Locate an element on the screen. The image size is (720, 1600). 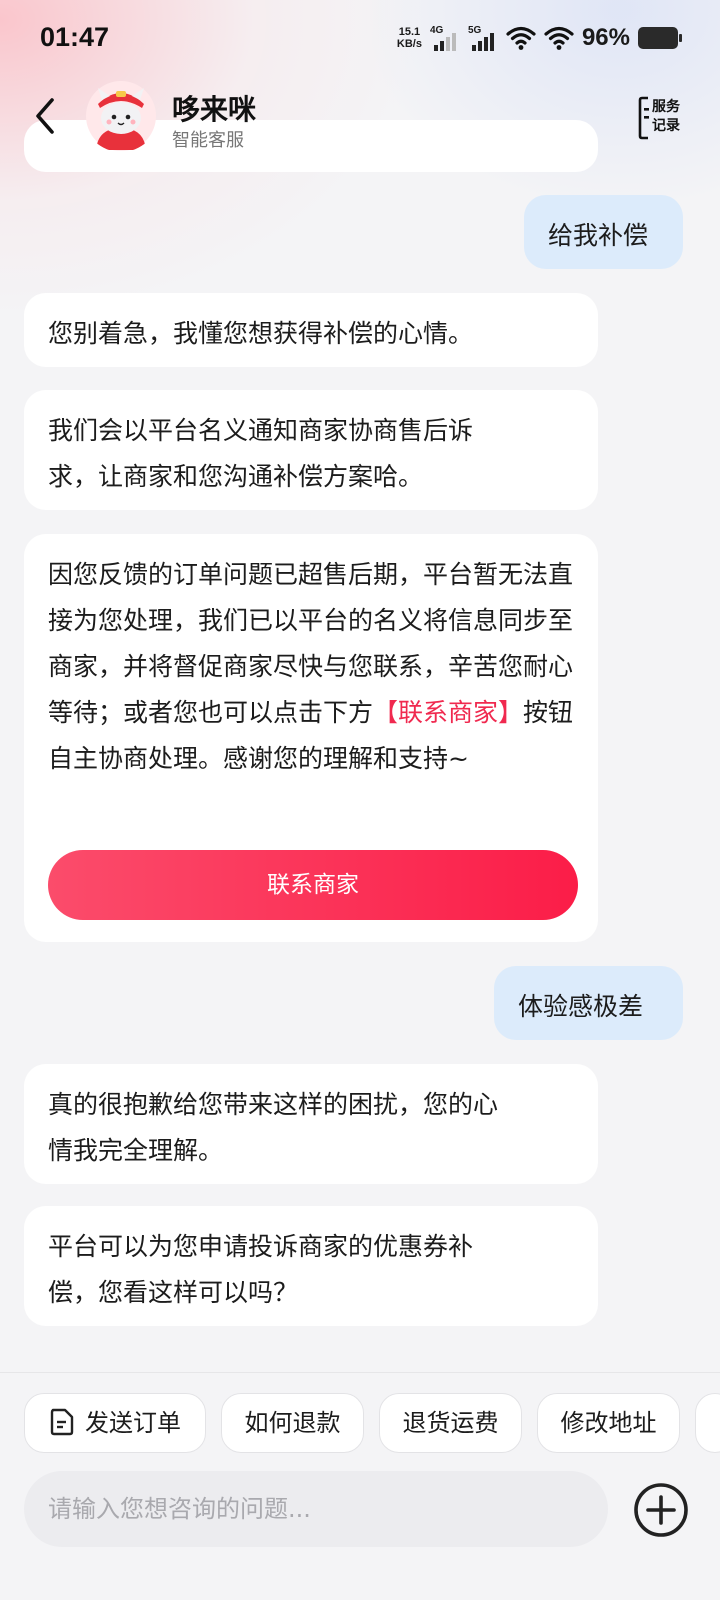
bot-message: 平台可以为您申请投诉商家的优惠券补 偿，您看这样可以吗？ is located at coordinates (311, 1266).